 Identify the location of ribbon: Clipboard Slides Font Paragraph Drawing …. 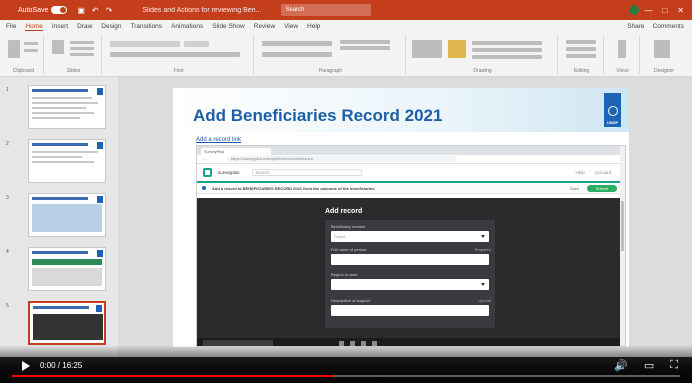
(346, 55).